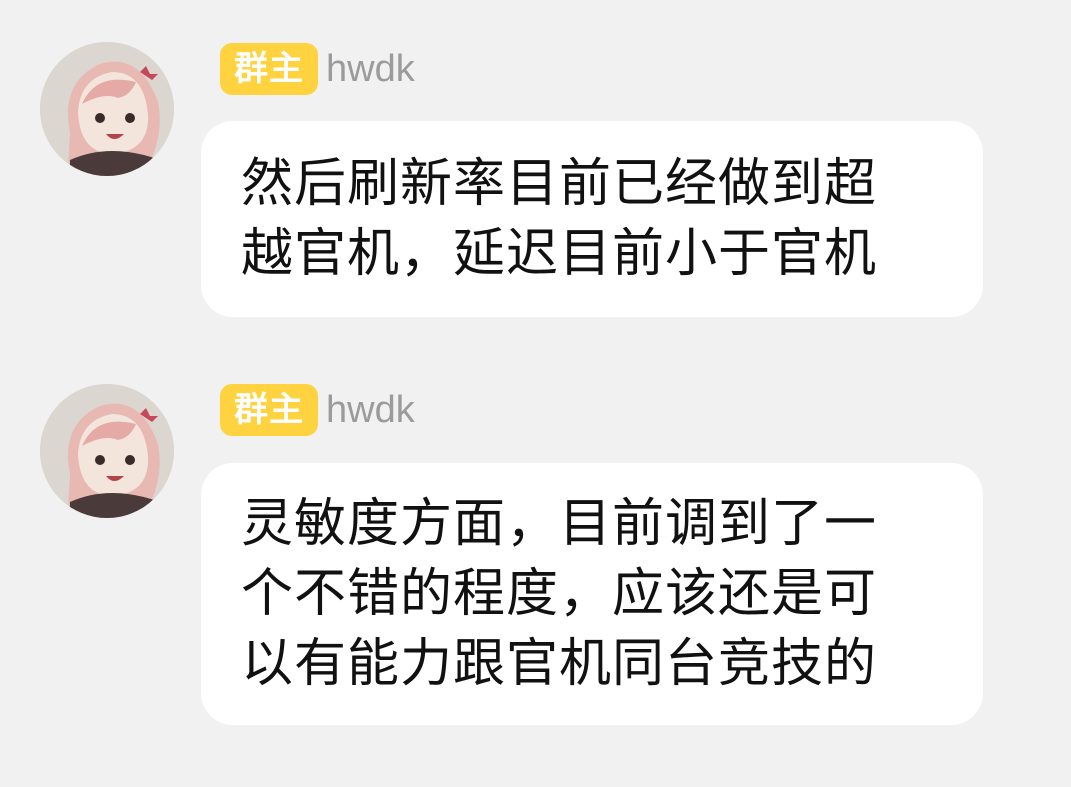 The width and height of the screenshot is (1071, 787). What do you see at coordinates (269, 410) in the screenshot?
I see `group-owner-badge: 群主` at bounding box center [269, 410].